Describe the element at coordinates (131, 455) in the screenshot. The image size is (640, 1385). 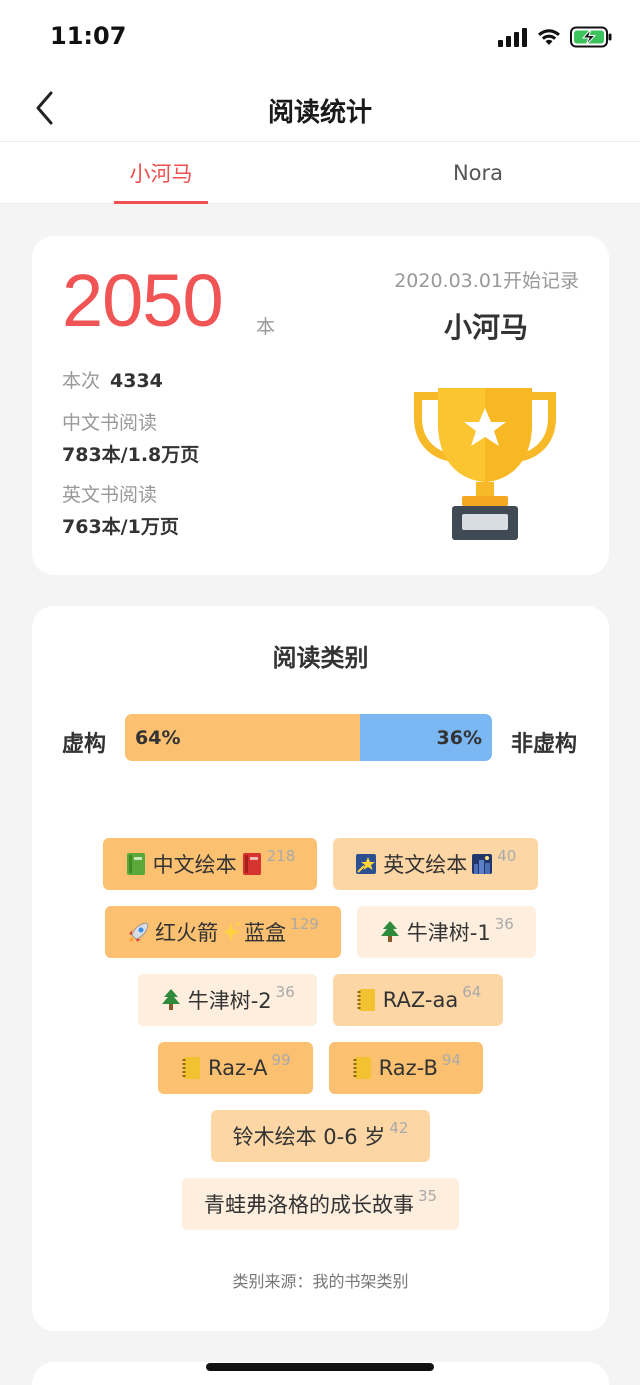
I see `chinese-books-value: 783本/1.8万页` at that location.